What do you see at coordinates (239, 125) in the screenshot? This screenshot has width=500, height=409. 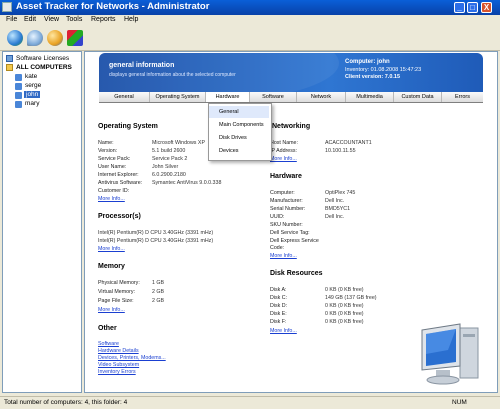 I see `dropdown-main-components: Main Components` at bounding box center [239, 125].